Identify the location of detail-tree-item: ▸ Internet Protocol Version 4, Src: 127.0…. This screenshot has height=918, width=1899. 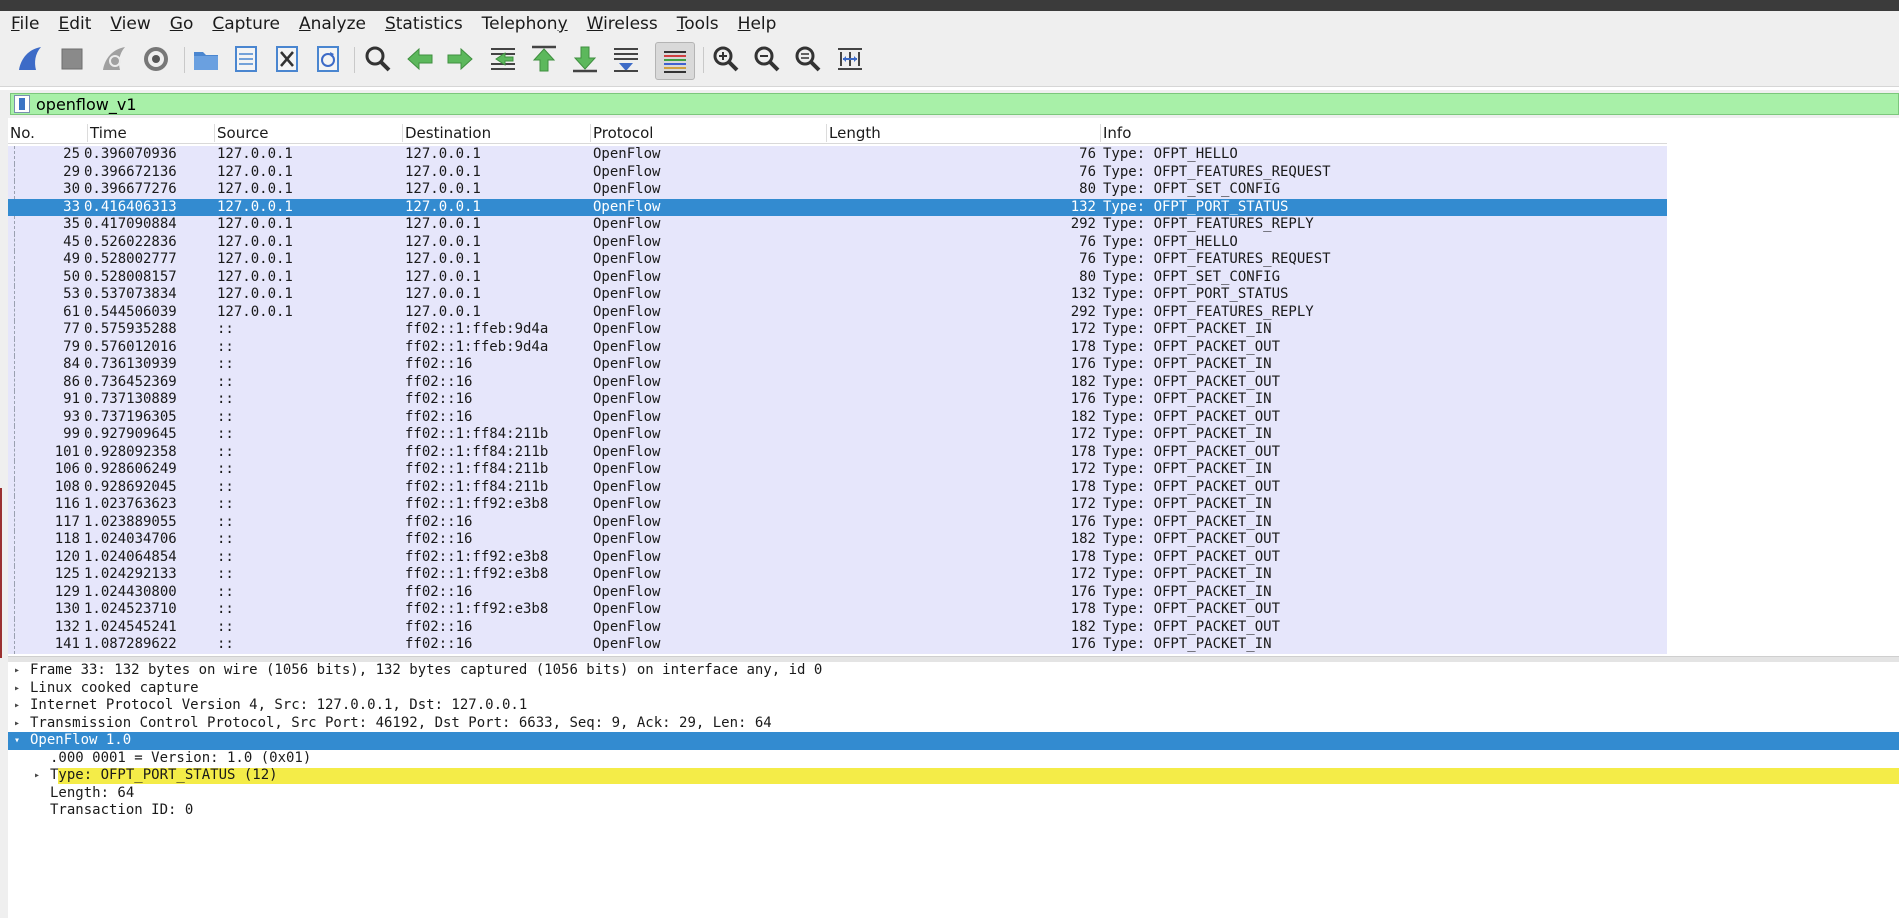
(953, 706).